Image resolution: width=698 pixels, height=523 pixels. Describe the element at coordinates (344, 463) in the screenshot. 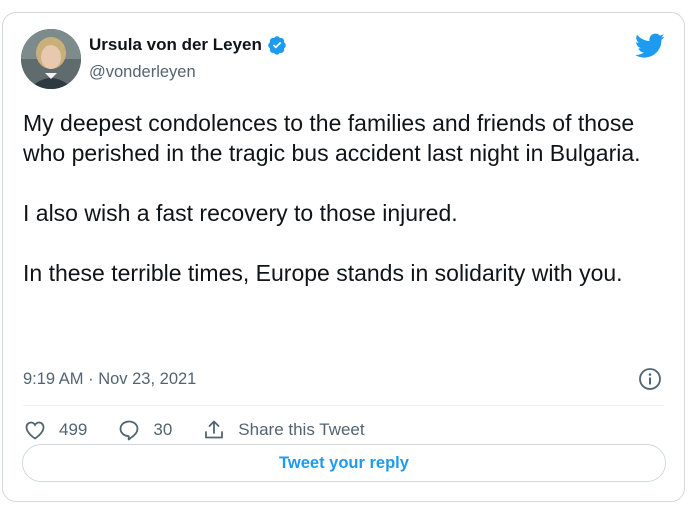

I see `tweet-your-reply-button: Tweet your reply` at that location.